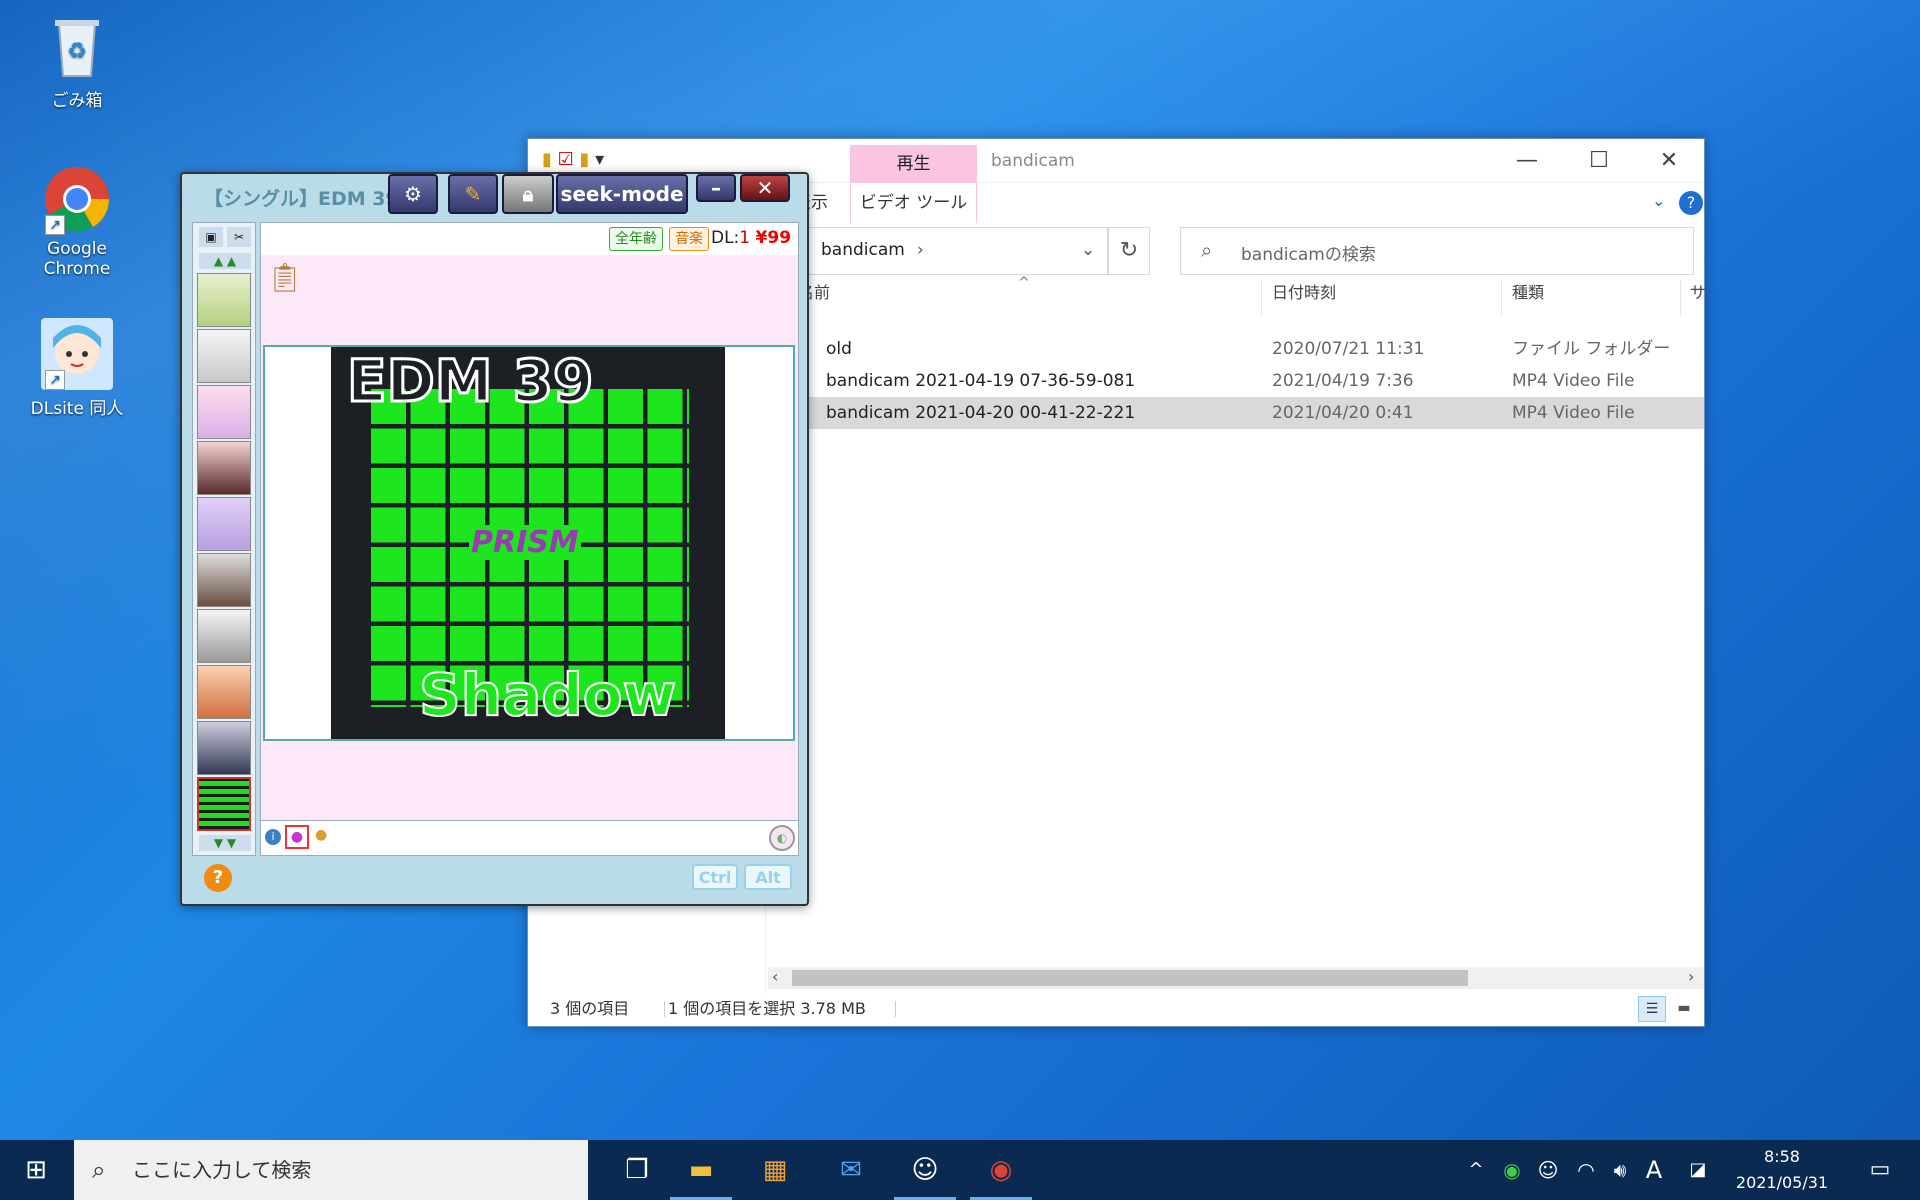 The image size is (1920, 1200). Describe the element at coordinates (473, 194) in the screenshot. I see `pin-button: ✎` at that location.